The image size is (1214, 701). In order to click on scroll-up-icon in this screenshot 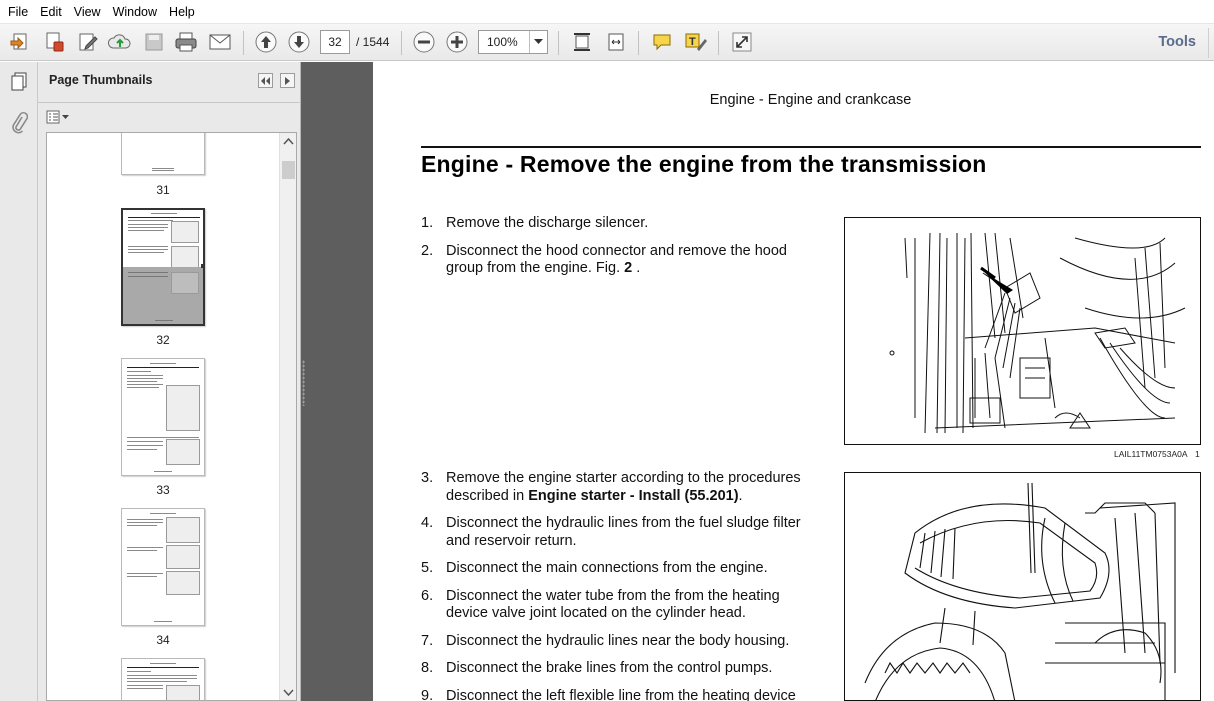, I will do `click(288, 141)`.